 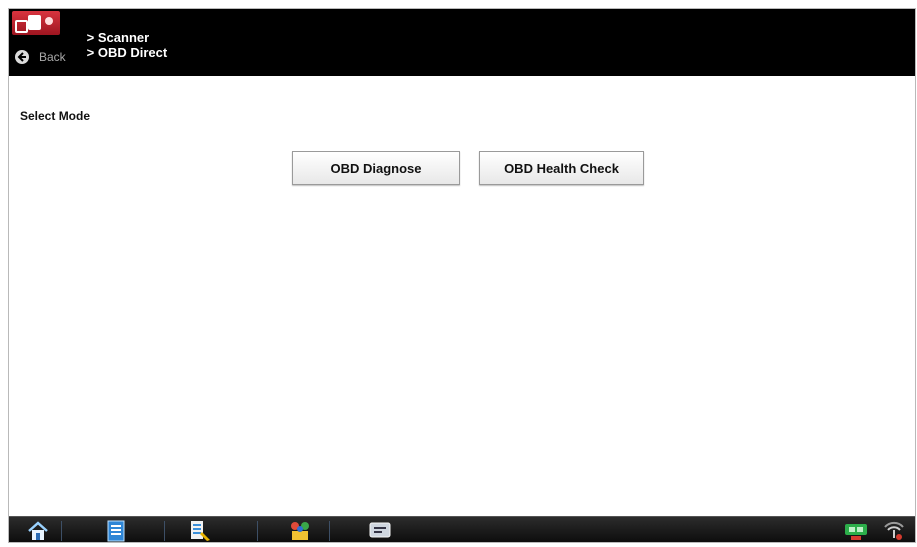 I want to click on data-manager-icon, so click(x=200, y=530).